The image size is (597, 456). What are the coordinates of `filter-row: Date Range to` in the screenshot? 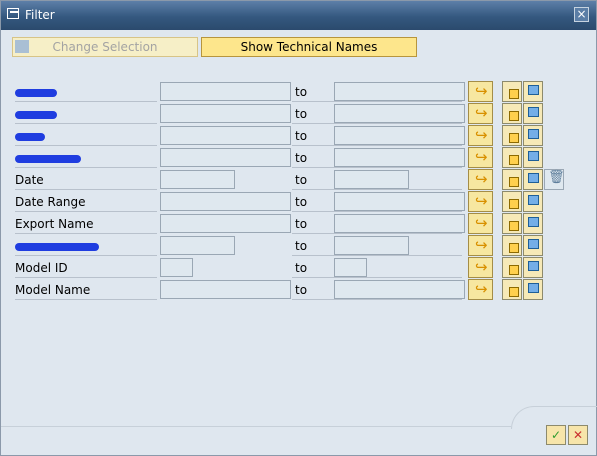 It's located at (303, 202).